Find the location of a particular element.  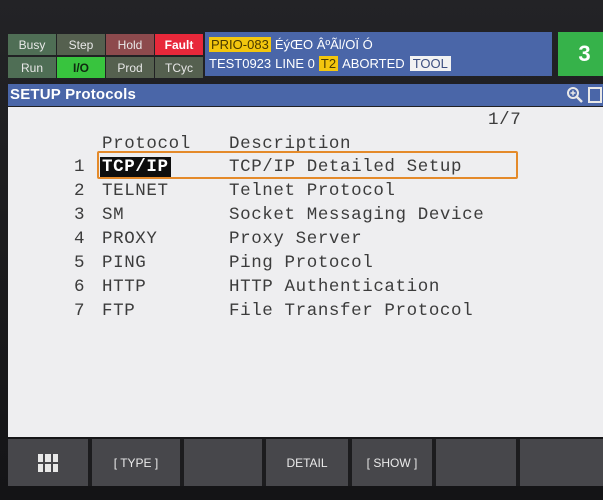

row-number: 1 is located at coordinates (80, 167).